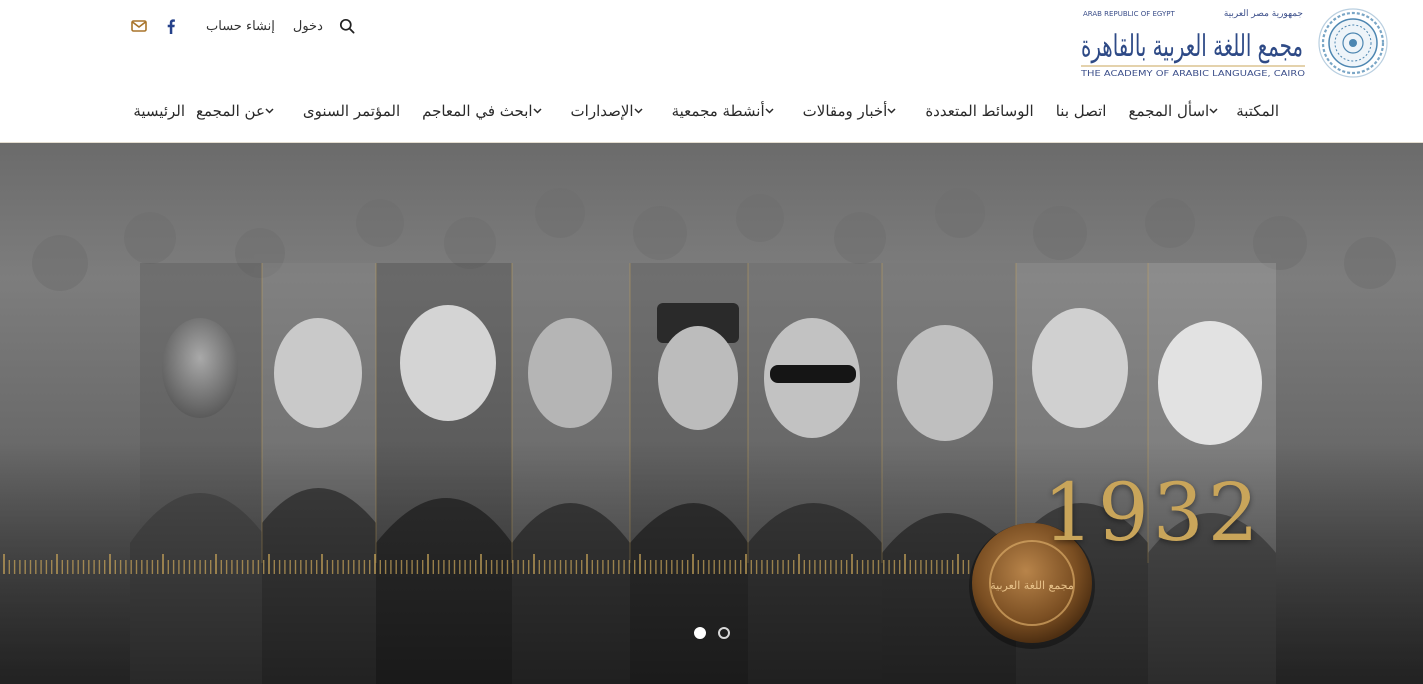 The height and width of the screenshot is (684, 1423). I want to click on nav-item-about: عن المجمع, so click(238, 111).